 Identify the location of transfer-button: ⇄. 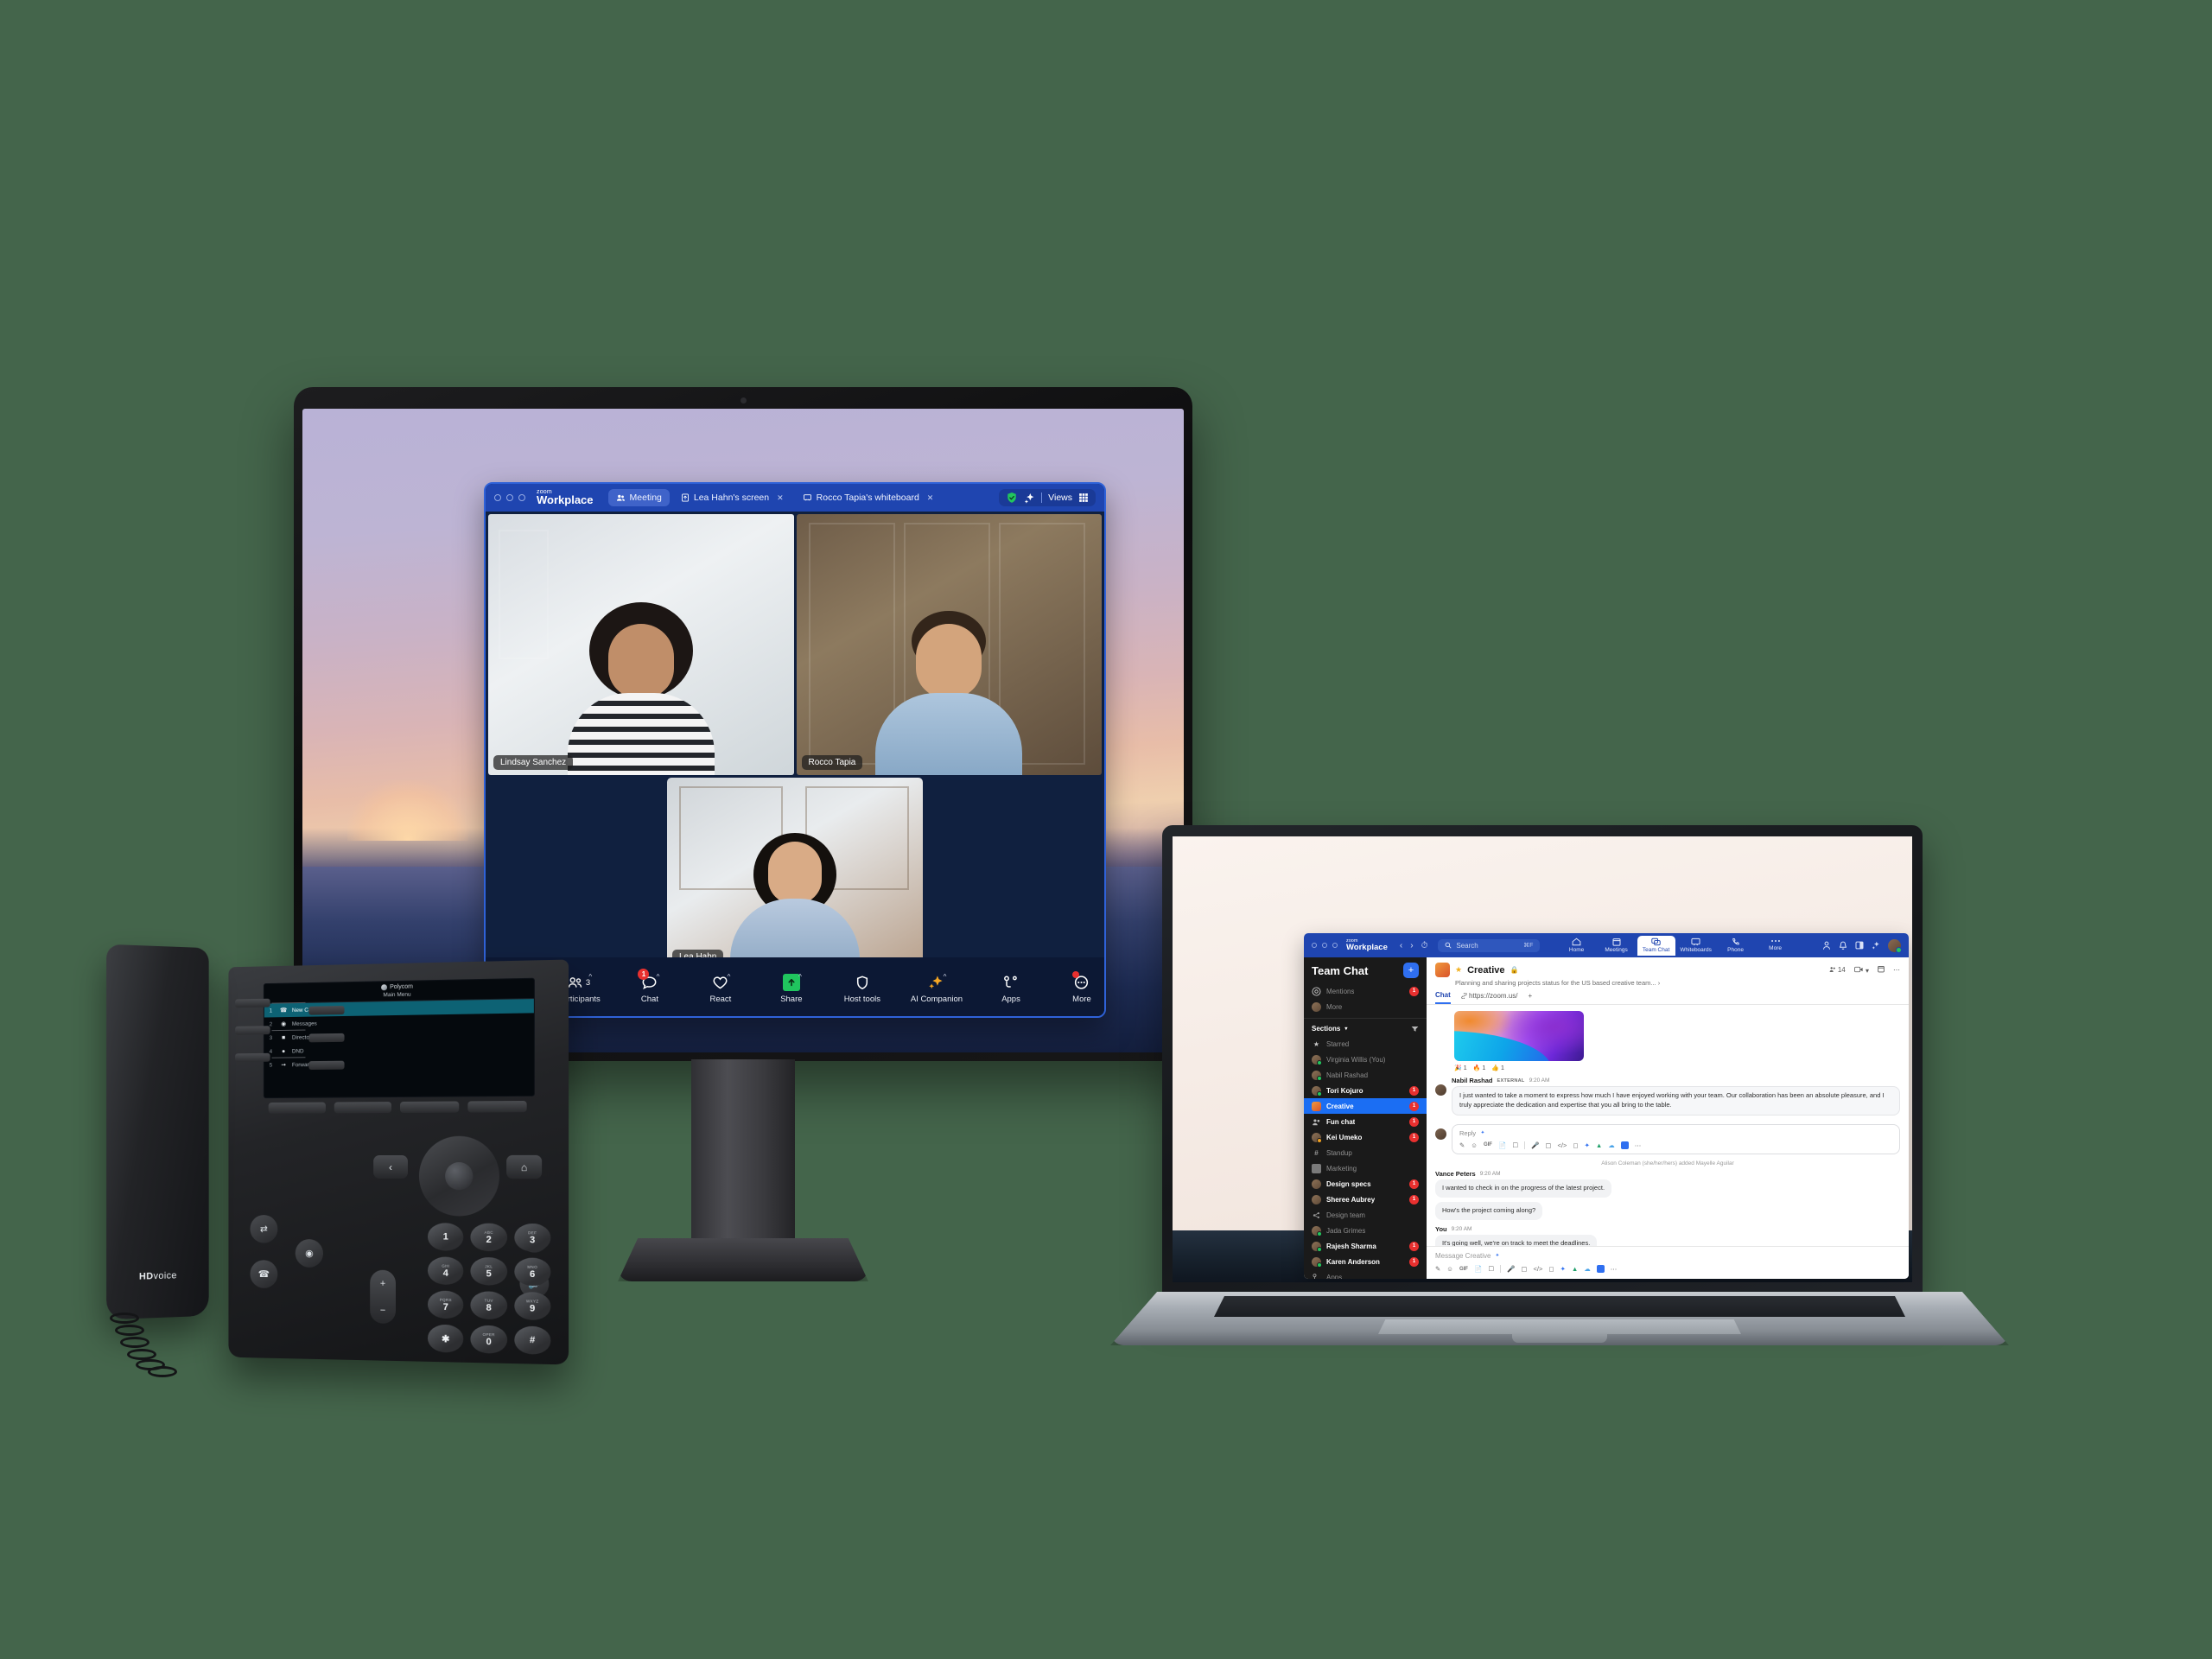
(264, 1228).